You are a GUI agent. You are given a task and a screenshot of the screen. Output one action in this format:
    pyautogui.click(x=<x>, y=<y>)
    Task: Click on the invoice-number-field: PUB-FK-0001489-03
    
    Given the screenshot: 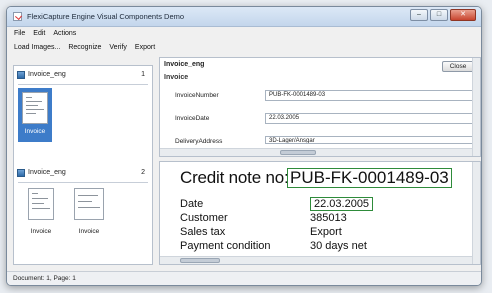 What is the action you would take?
    pyautogui.click(x=370, y=95)
    